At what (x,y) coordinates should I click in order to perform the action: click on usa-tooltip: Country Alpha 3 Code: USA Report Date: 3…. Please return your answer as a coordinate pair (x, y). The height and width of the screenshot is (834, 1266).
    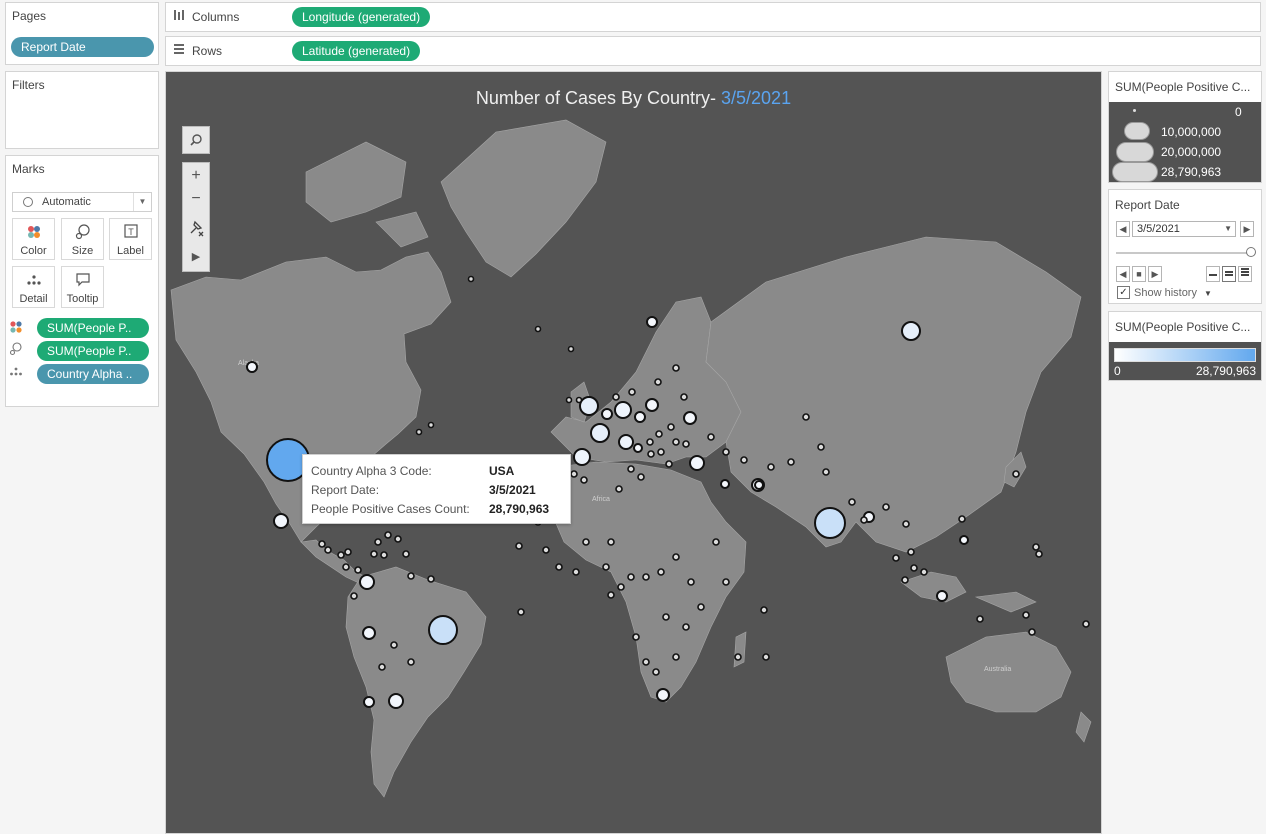
    Looking at the image, I should click on (436, 489).